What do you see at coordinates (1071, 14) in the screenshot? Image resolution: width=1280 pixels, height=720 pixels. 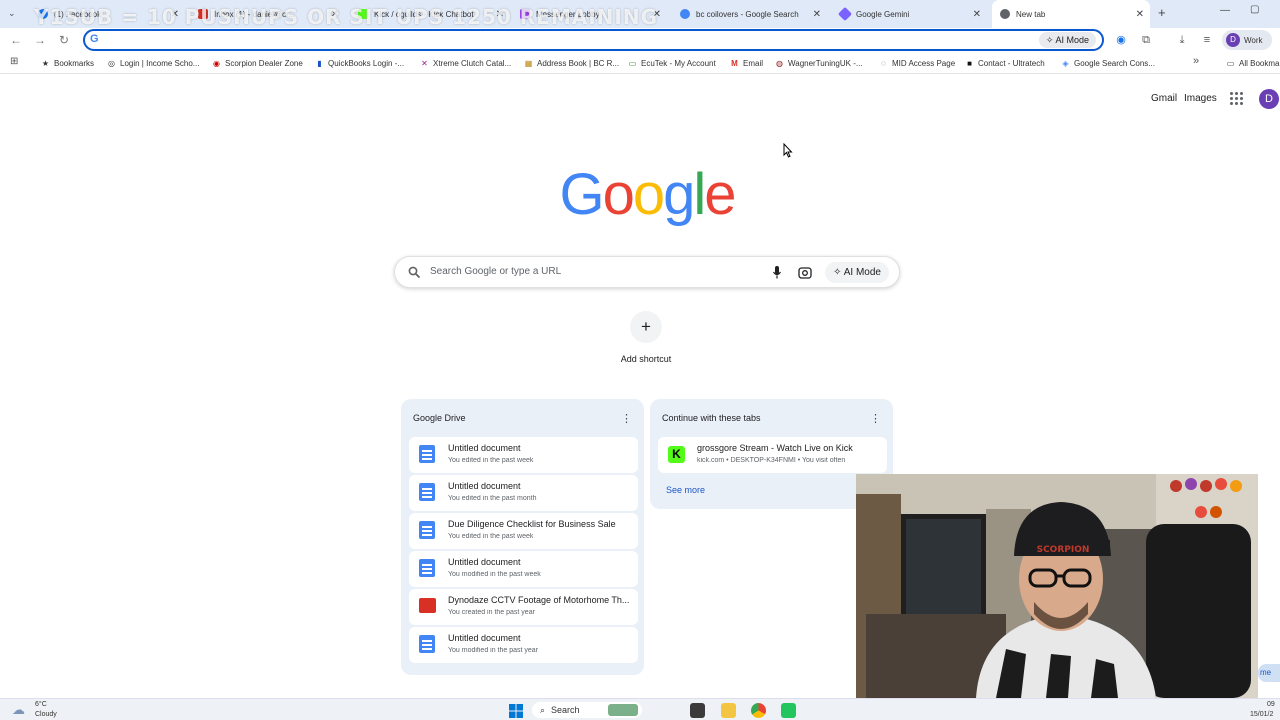 I see `tab-new-tab: New tab ✕` at bounding box center [1071, 14].